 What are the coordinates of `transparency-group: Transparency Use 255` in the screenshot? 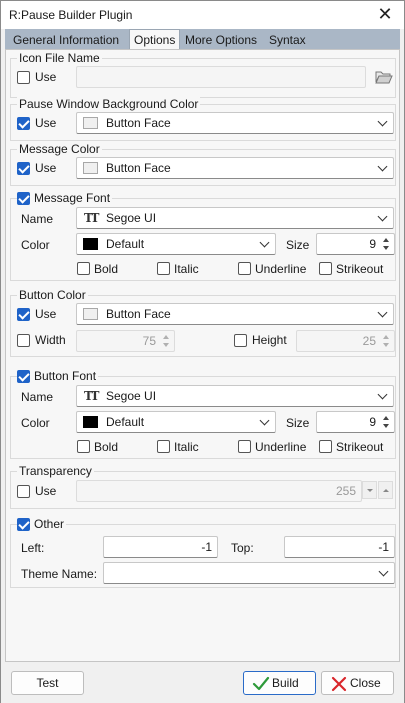 It's located at (203, 486).